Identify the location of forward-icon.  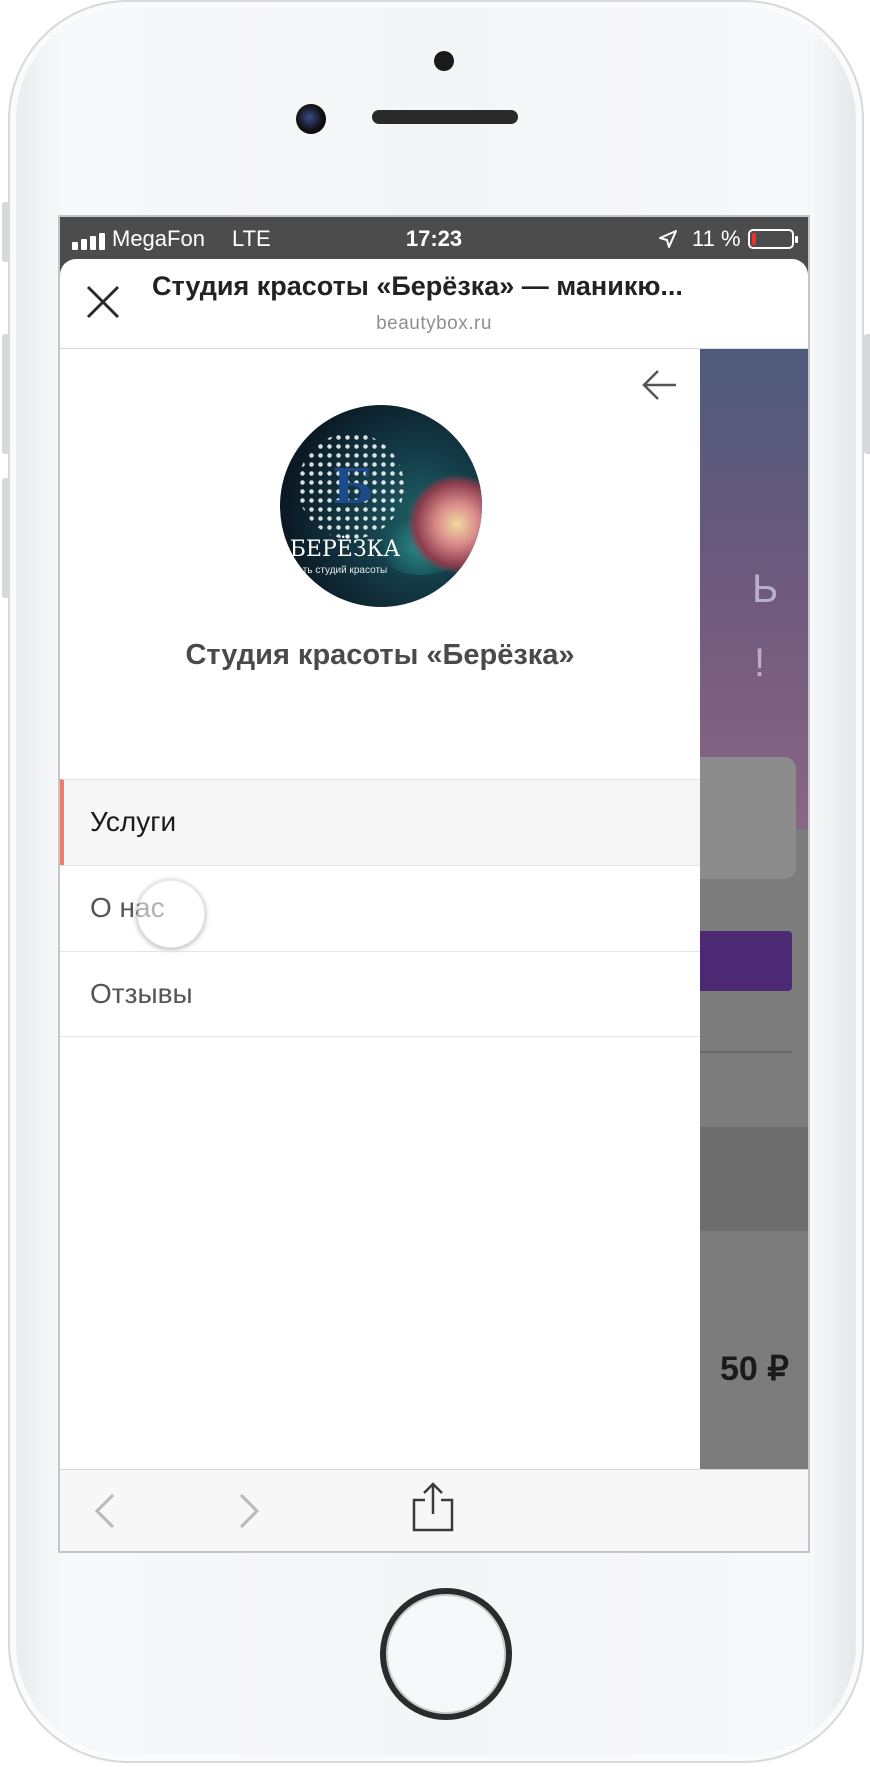
(249, 1511).